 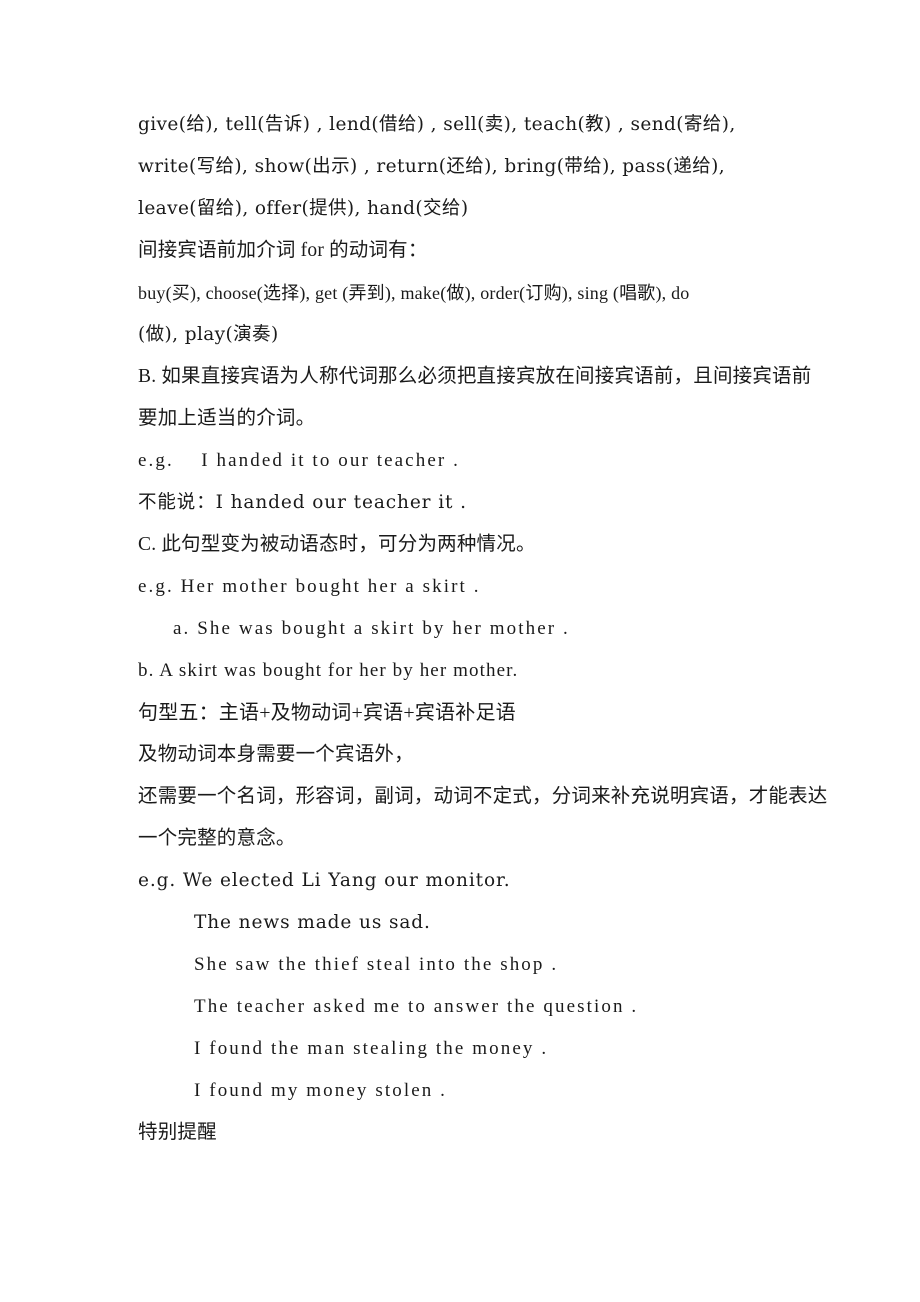 What do you see at coordinates (337, 544) in the screenshot?
I see `rule-c-line-1: C. 此句型变为被动语态时，可分为两种情况。` at bounding box center [337, 544].